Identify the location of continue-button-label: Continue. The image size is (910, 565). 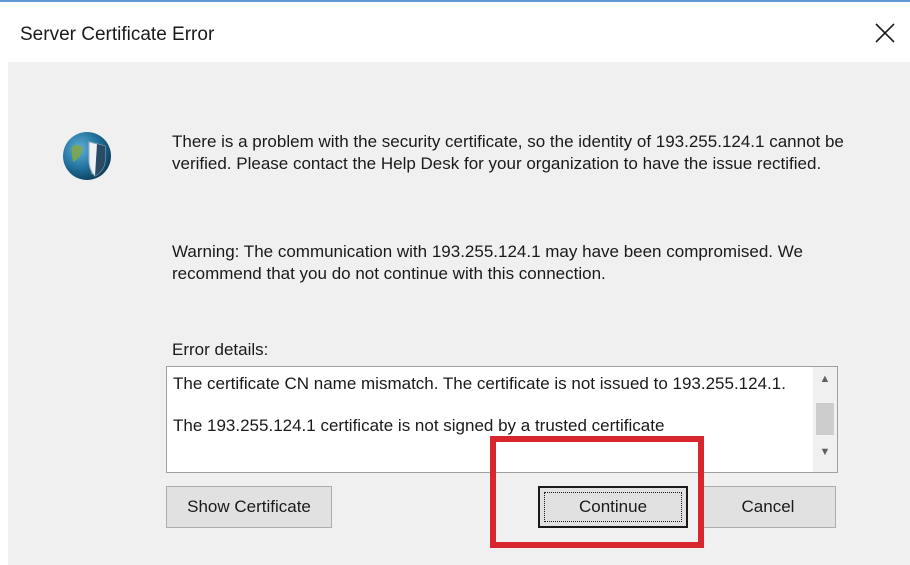
(613, 507).